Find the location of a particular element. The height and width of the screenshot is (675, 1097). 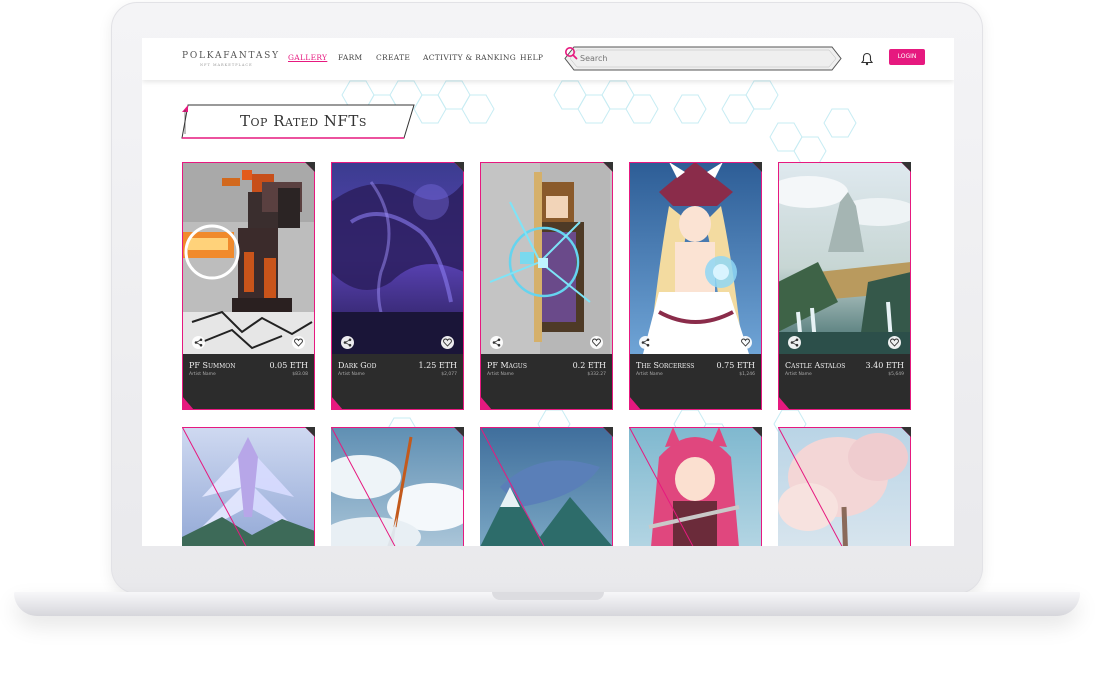

section-banner: Top Rated NFTs is located at coordinates (298, 122).